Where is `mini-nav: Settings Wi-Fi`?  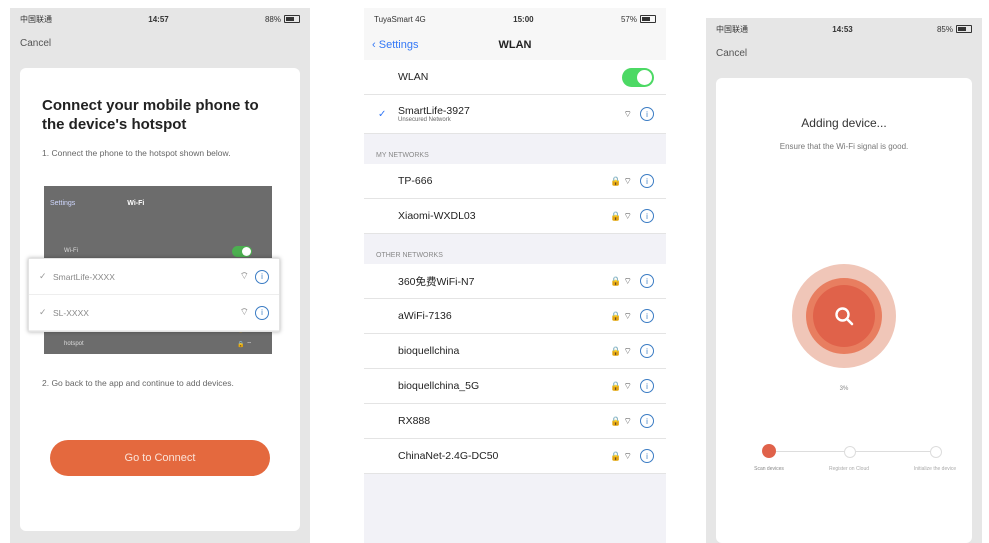 mini-nav: Settings Wi-Fi is located at coordinates (158, 203).